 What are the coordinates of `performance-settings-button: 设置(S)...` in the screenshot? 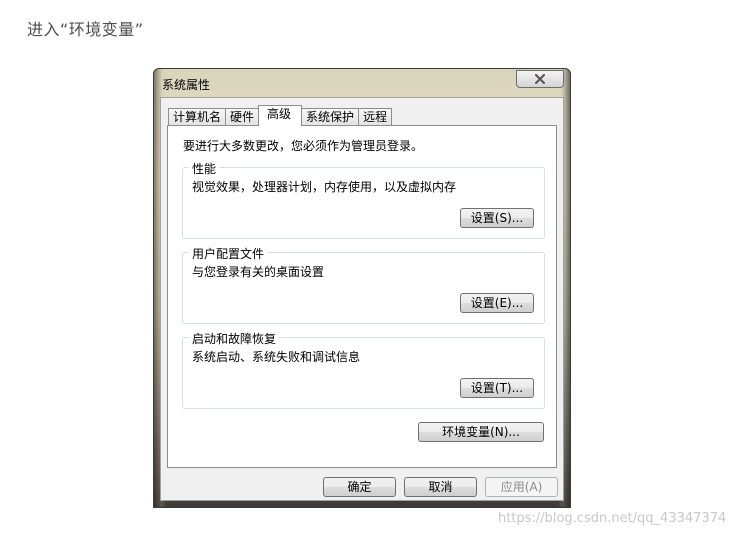 It's located at (497, 218).